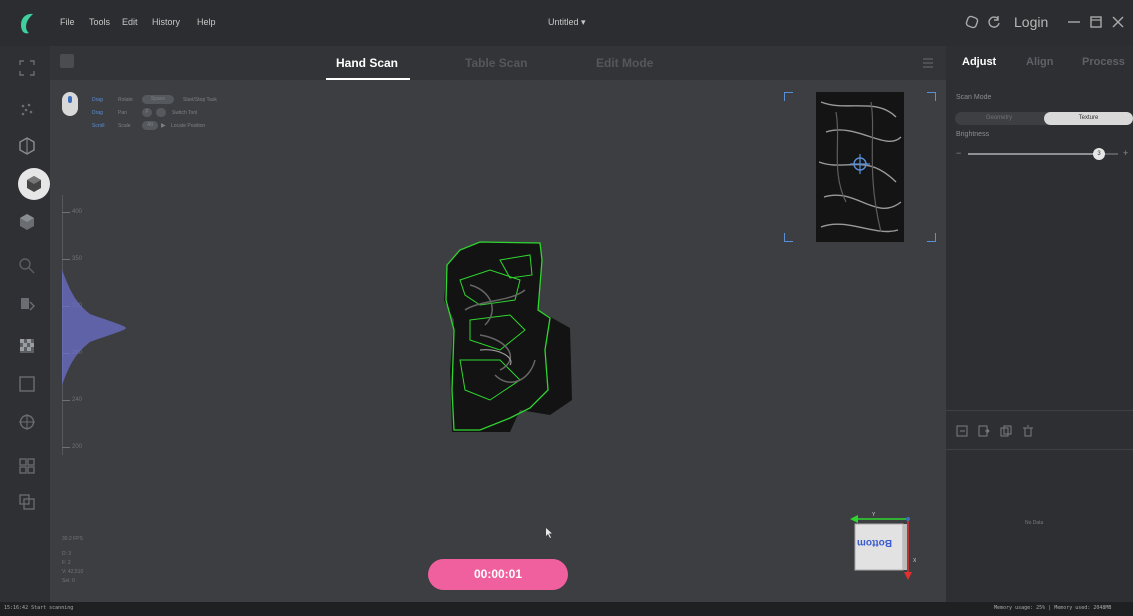 The width and height of the screenshot is (1133, 616). What do you see at coordinates (163, 126) in the screenshot?
I see `hint-arrow-icon: ▶` at bounding box center [163, 126].